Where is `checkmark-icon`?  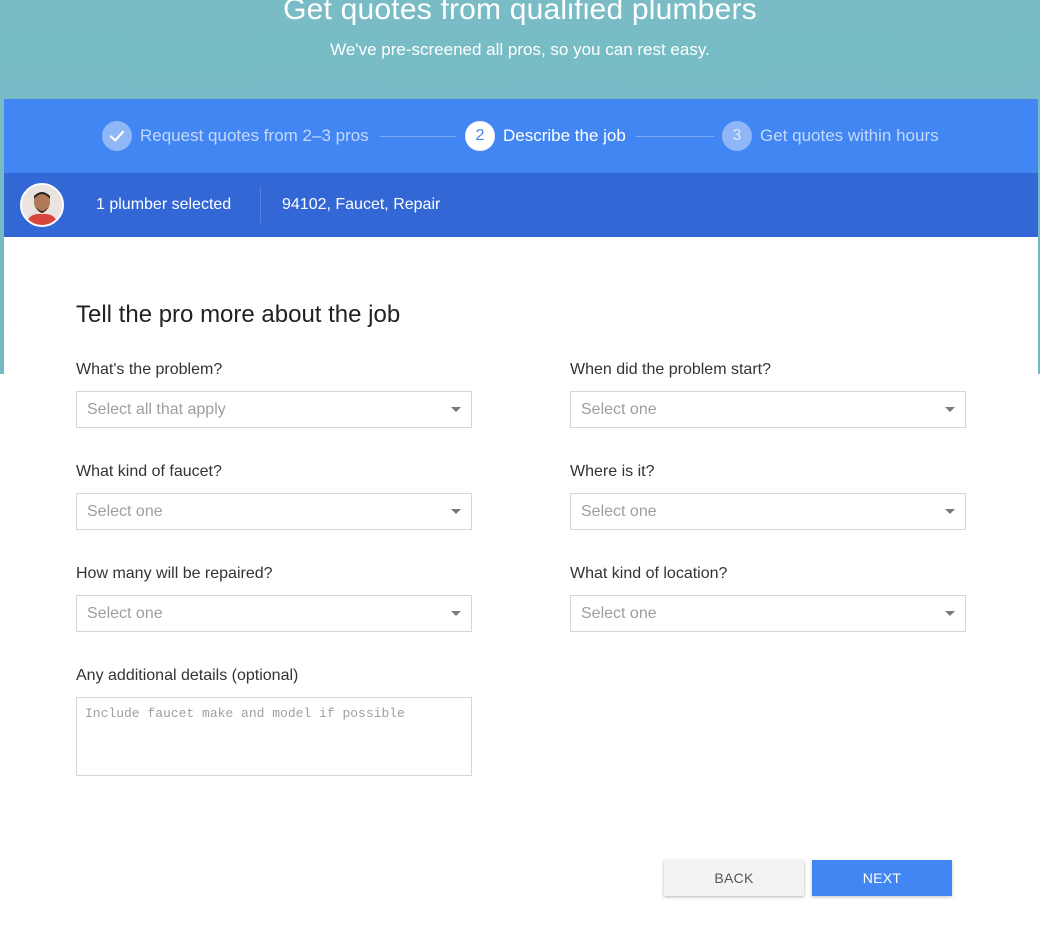
checkmark-icon is located at coordinates (117, 136).